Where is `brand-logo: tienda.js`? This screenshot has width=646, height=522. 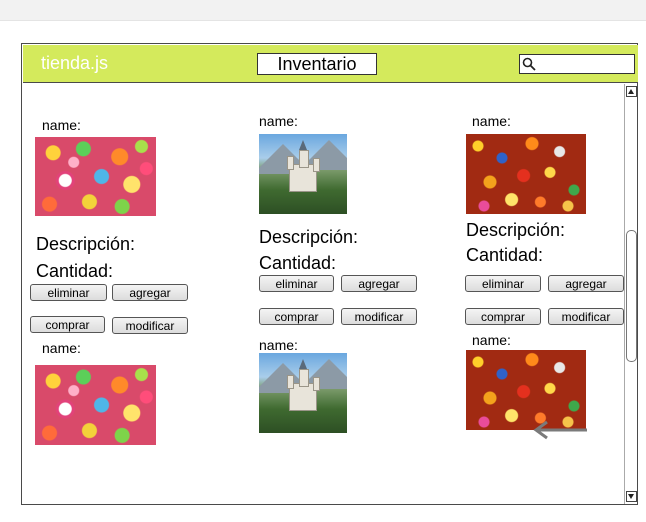 brand-logo: tienda.js is located at coordinates (74, 63).